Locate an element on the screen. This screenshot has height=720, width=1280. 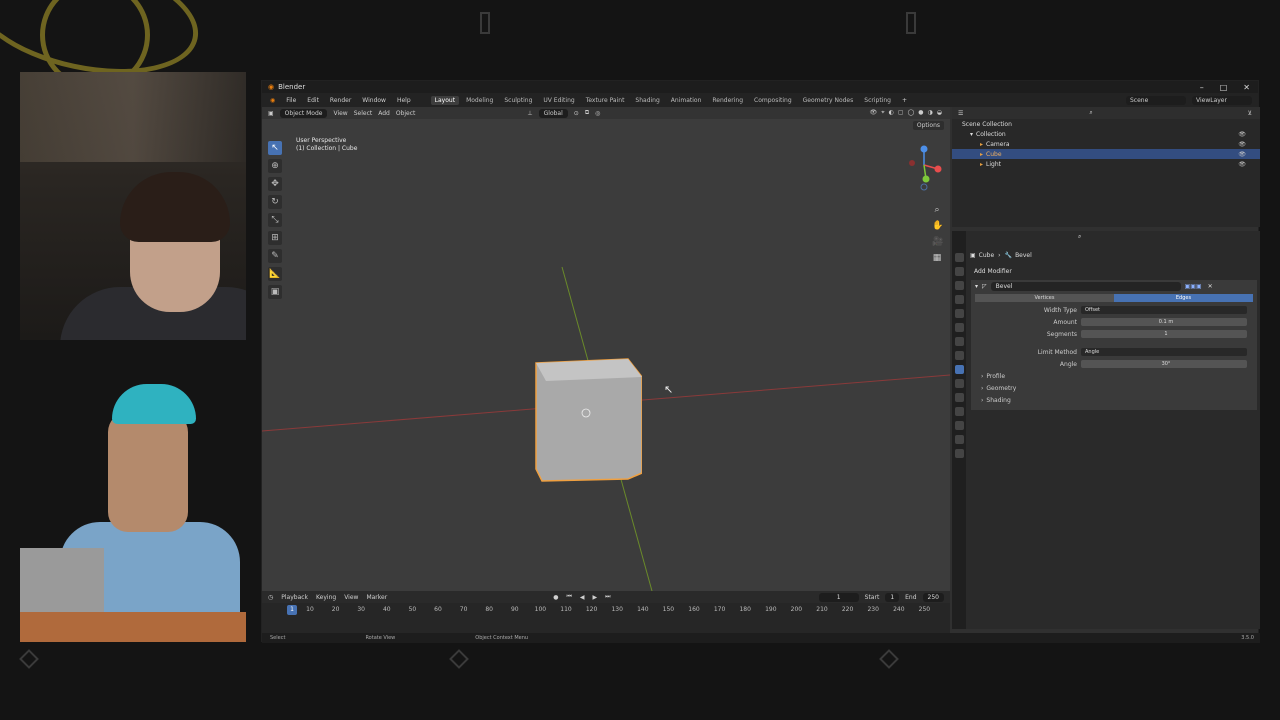
add-cube-tool-icon: ▣ is located at coordinates (275, 292).